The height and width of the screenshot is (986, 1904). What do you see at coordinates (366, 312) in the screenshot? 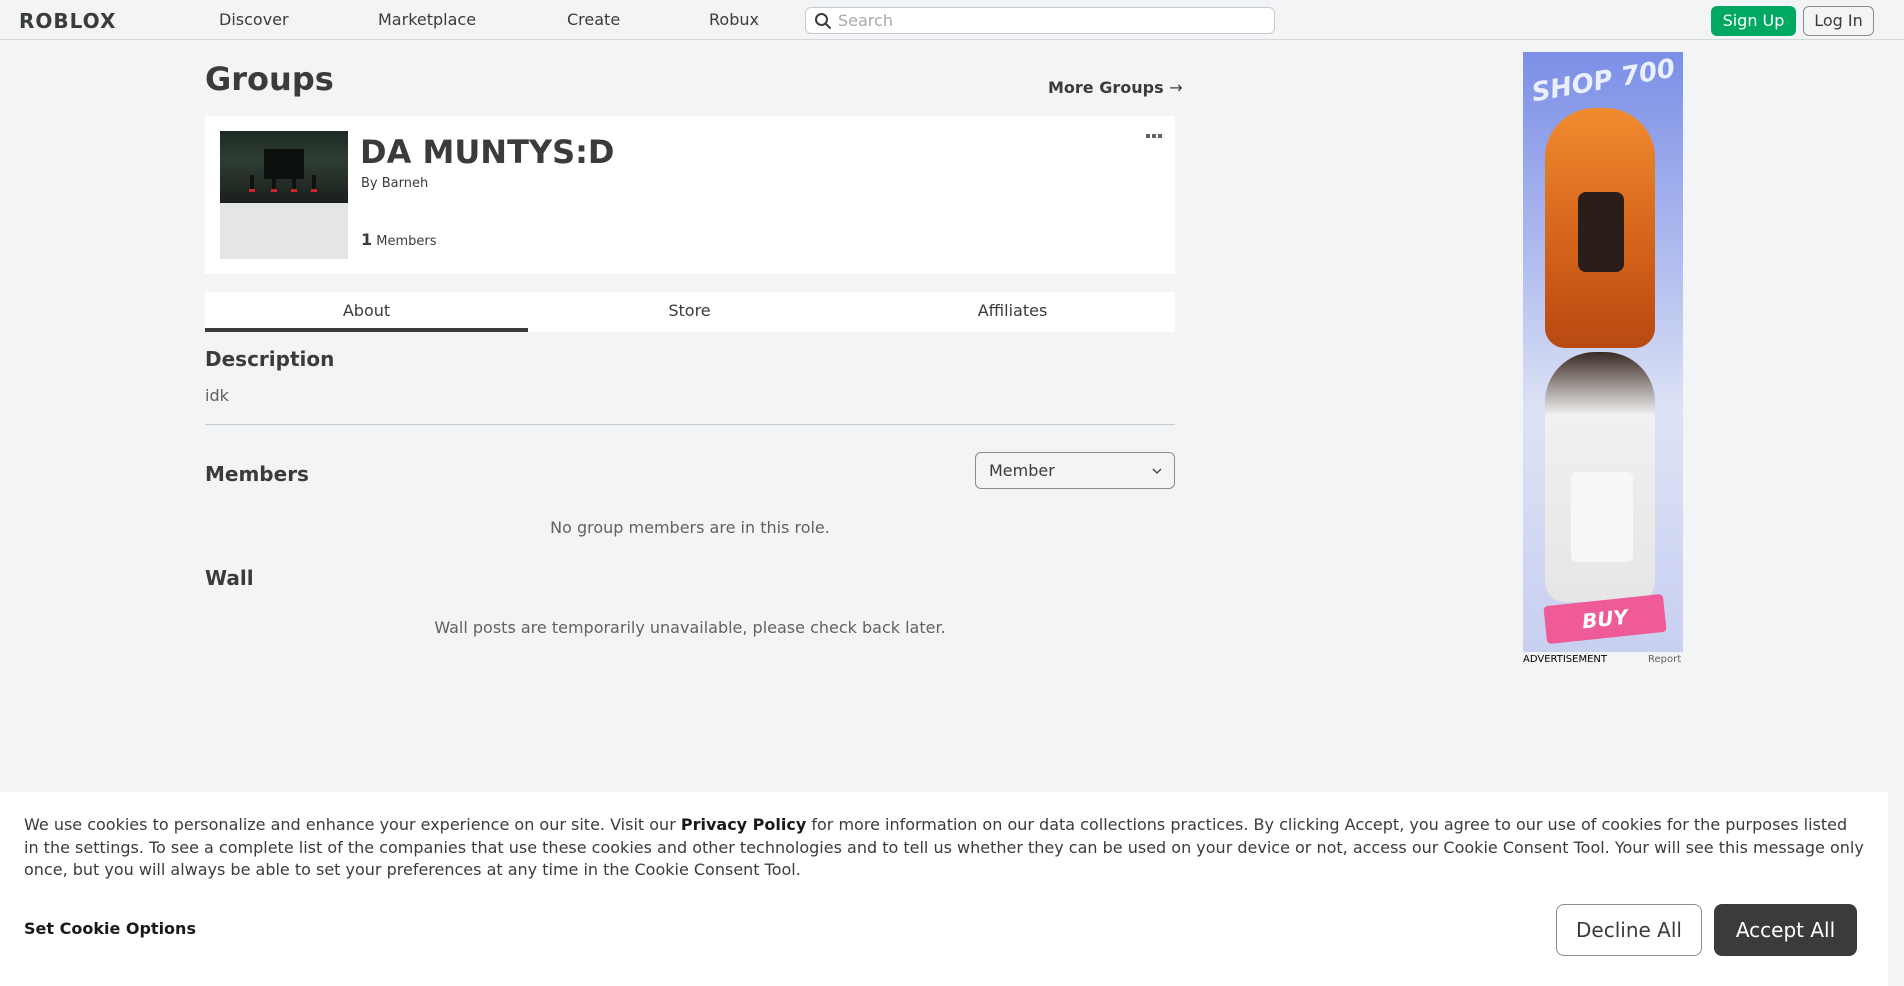
I see `tab-about: About` at bounding box center [366, 312].